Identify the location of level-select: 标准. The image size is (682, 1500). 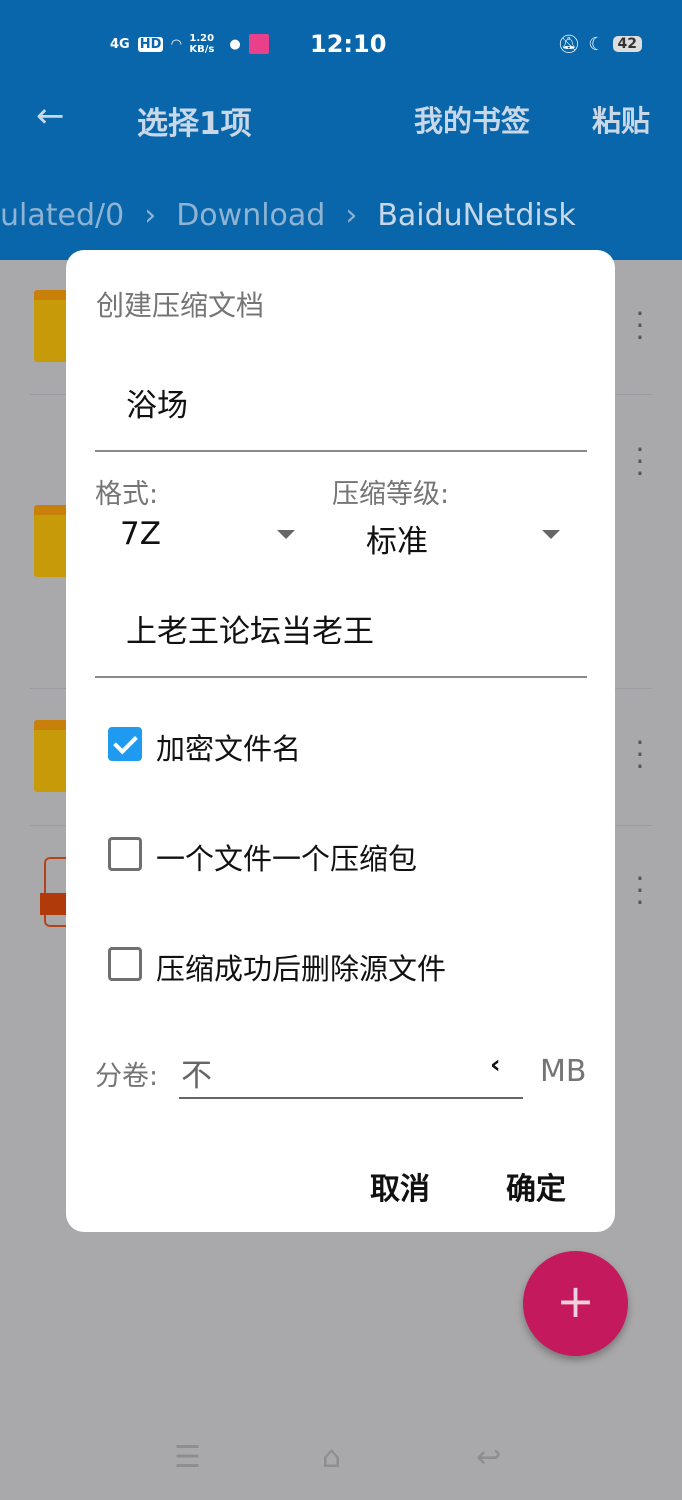
(397, 538).